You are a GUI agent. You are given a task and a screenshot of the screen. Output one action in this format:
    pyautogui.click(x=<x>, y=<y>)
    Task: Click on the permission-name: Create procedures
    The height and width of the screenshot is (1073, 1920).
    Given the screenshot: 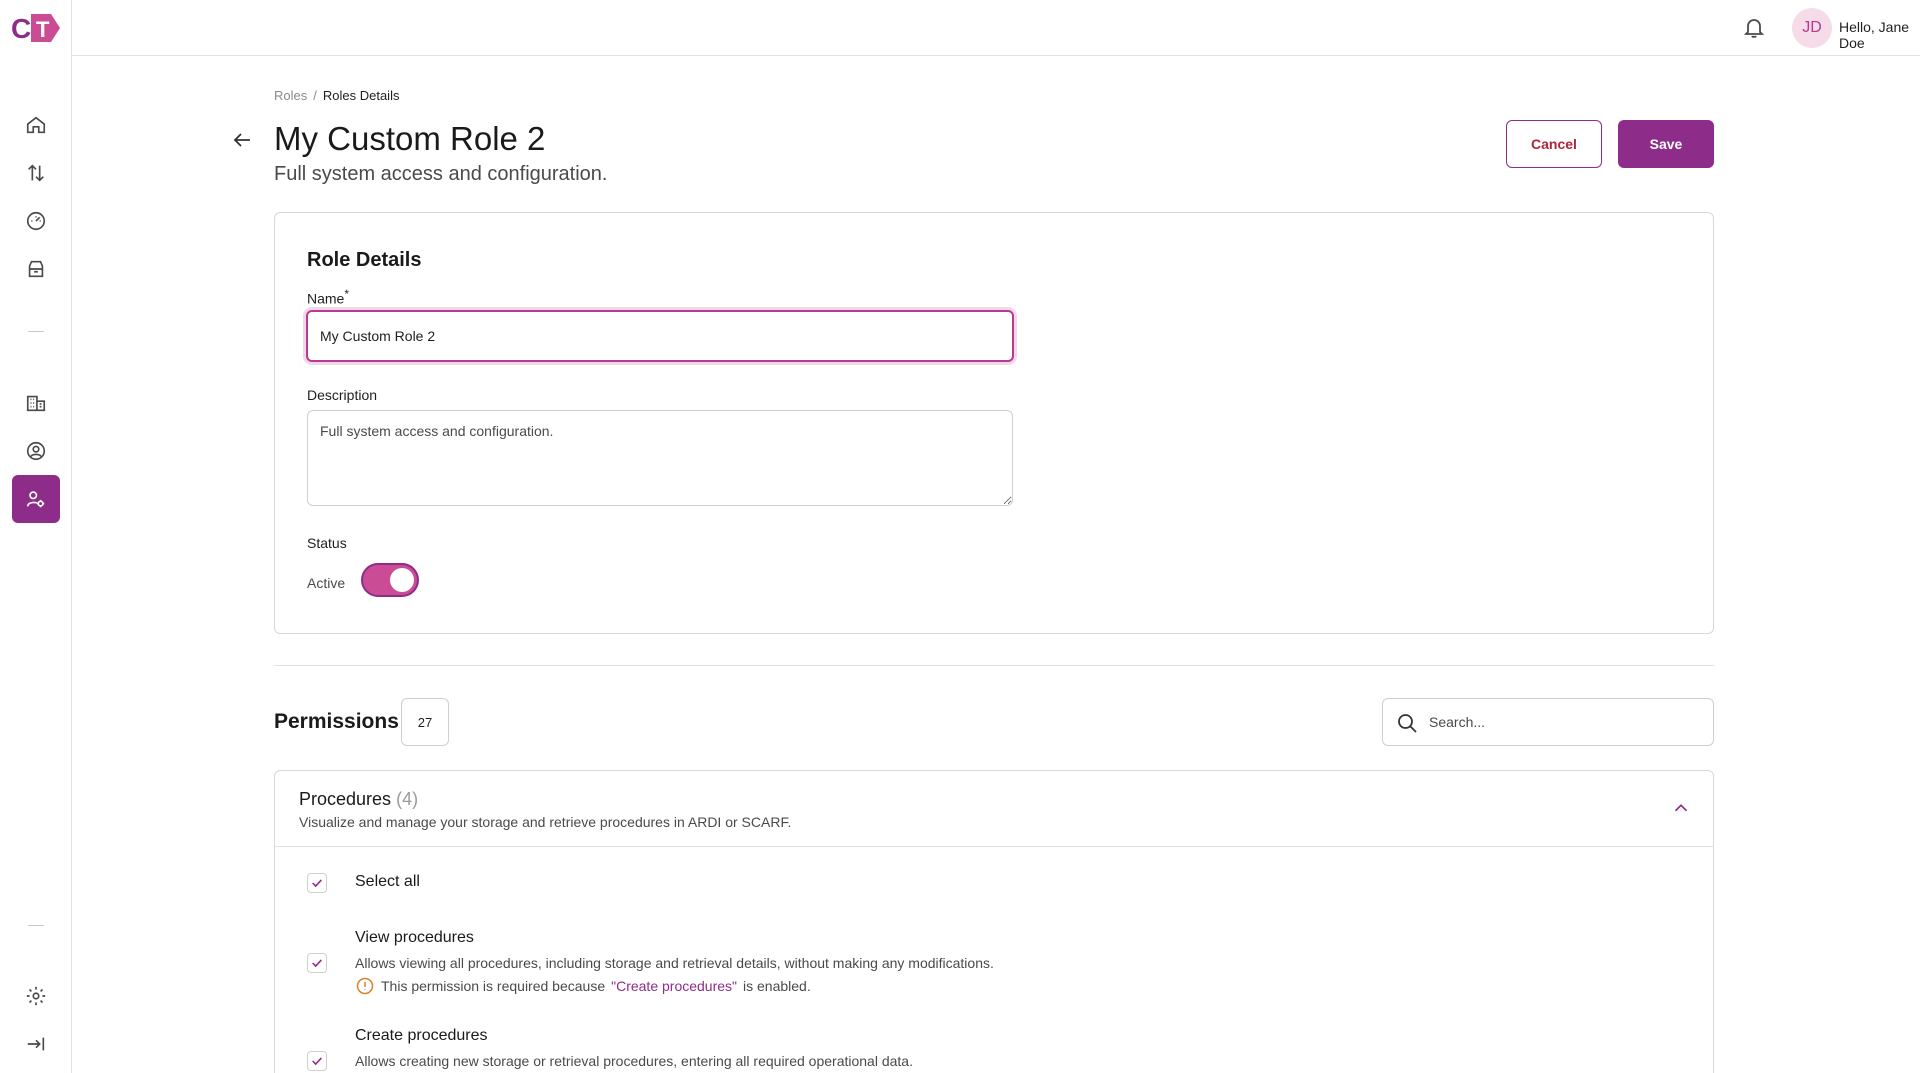 What is the action you would take?
    pyautogui.click(x=421, y=1035)
    